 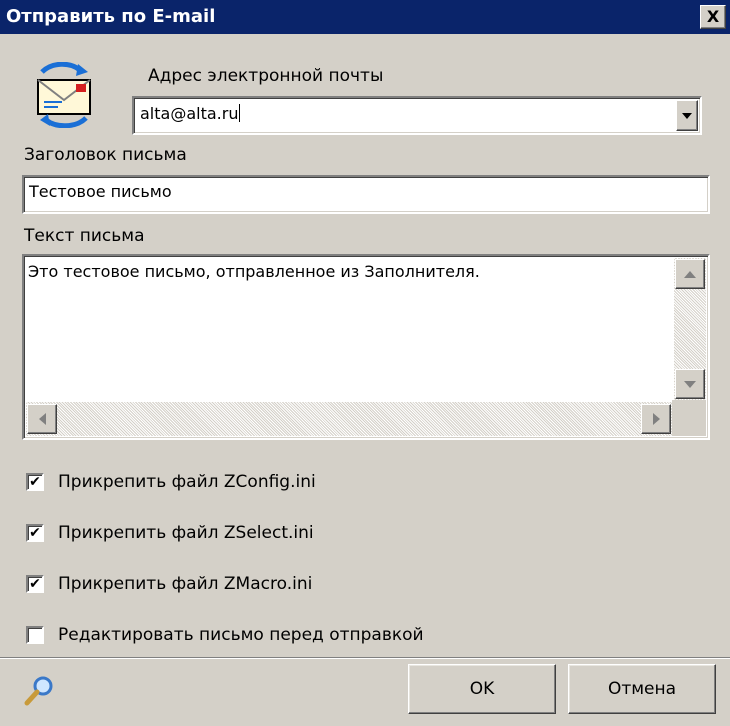 What do you see at coordinates (241, 635) in the screenshot?
I see `checkbox-label: Редактировать письмо перед отправкой` at bounding box center [241, 635].